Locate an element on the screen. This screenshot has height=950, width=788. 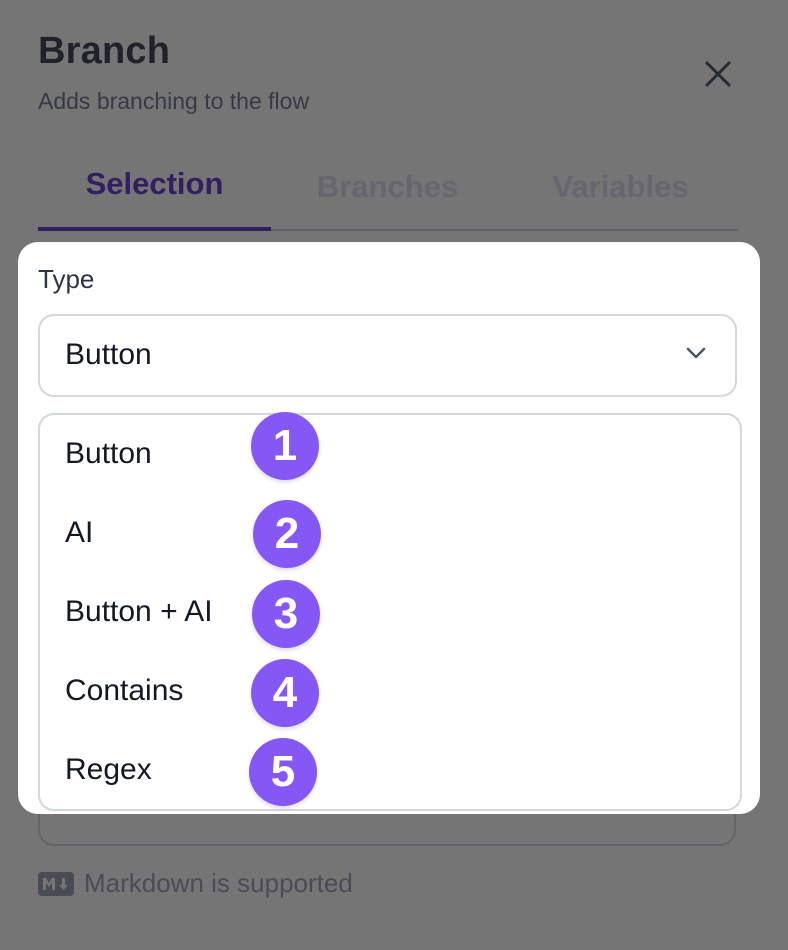
marker-badge-5: 5 is located at coordinates (283, 772).